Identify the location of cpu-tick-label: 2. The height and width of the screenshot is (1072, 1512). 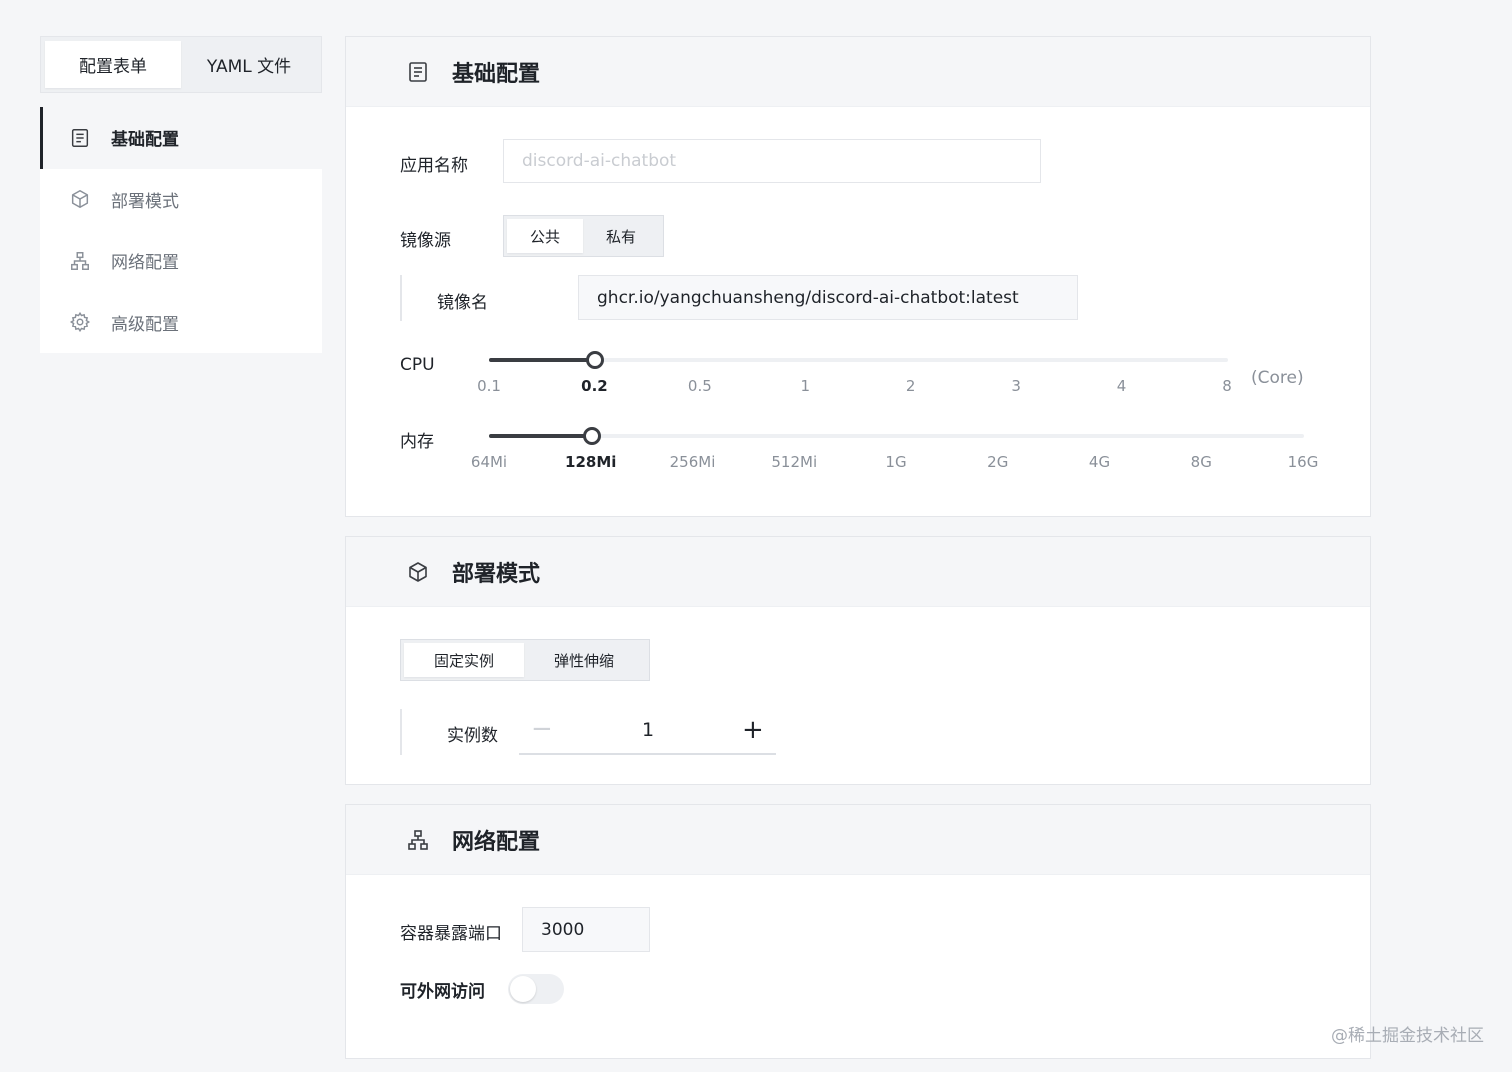
(911, 386).